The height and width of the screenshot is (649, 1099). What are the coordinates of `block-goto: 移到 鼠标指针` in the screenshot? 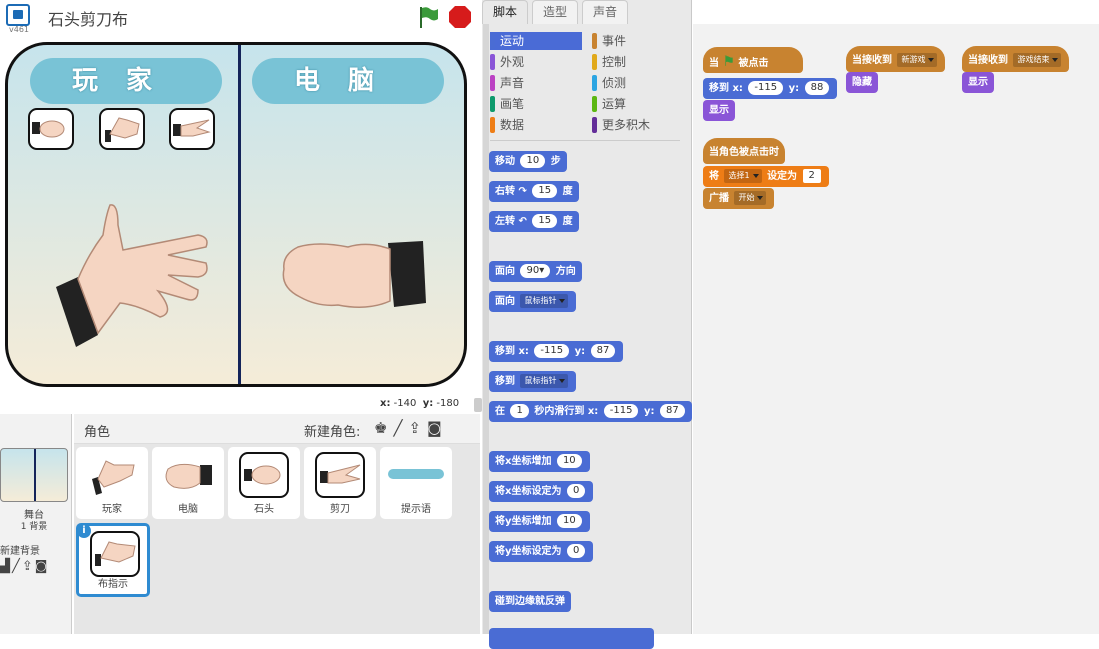 It's located at (533, 381).